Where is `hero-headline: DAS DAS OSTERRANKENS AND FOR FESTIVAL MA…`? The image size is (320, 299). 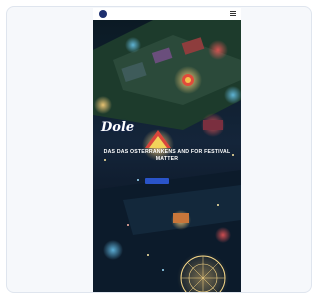
hero-headline: DAS DAS OSTERRANKENS AND FOR FESTIVAL MA… is located at coordinates (167, 155).